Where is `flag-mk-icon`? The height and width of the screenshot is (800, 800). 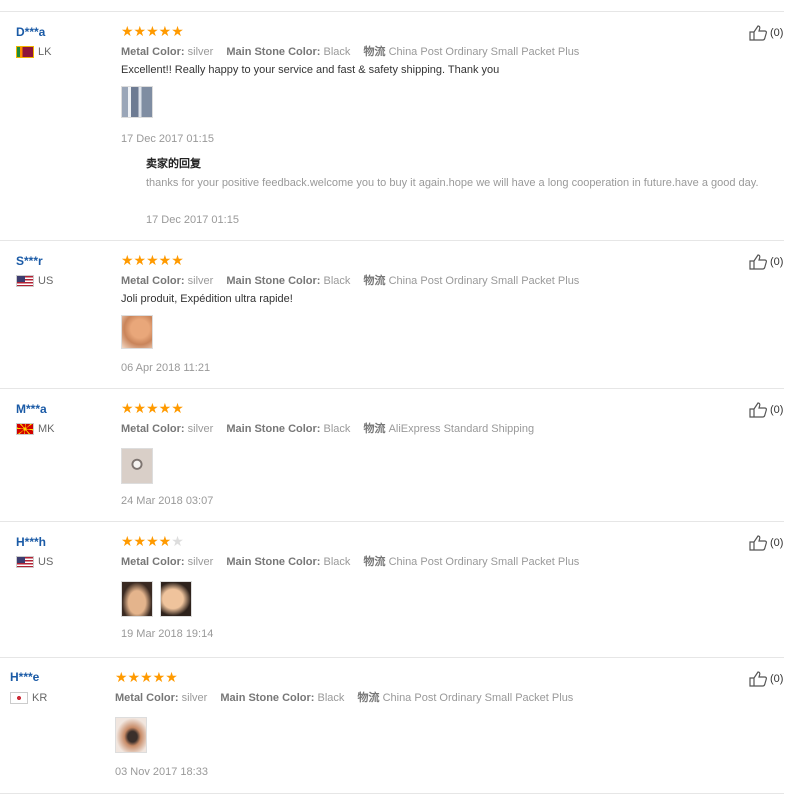 flag-mk-icon is located at coordinates (25, 429).